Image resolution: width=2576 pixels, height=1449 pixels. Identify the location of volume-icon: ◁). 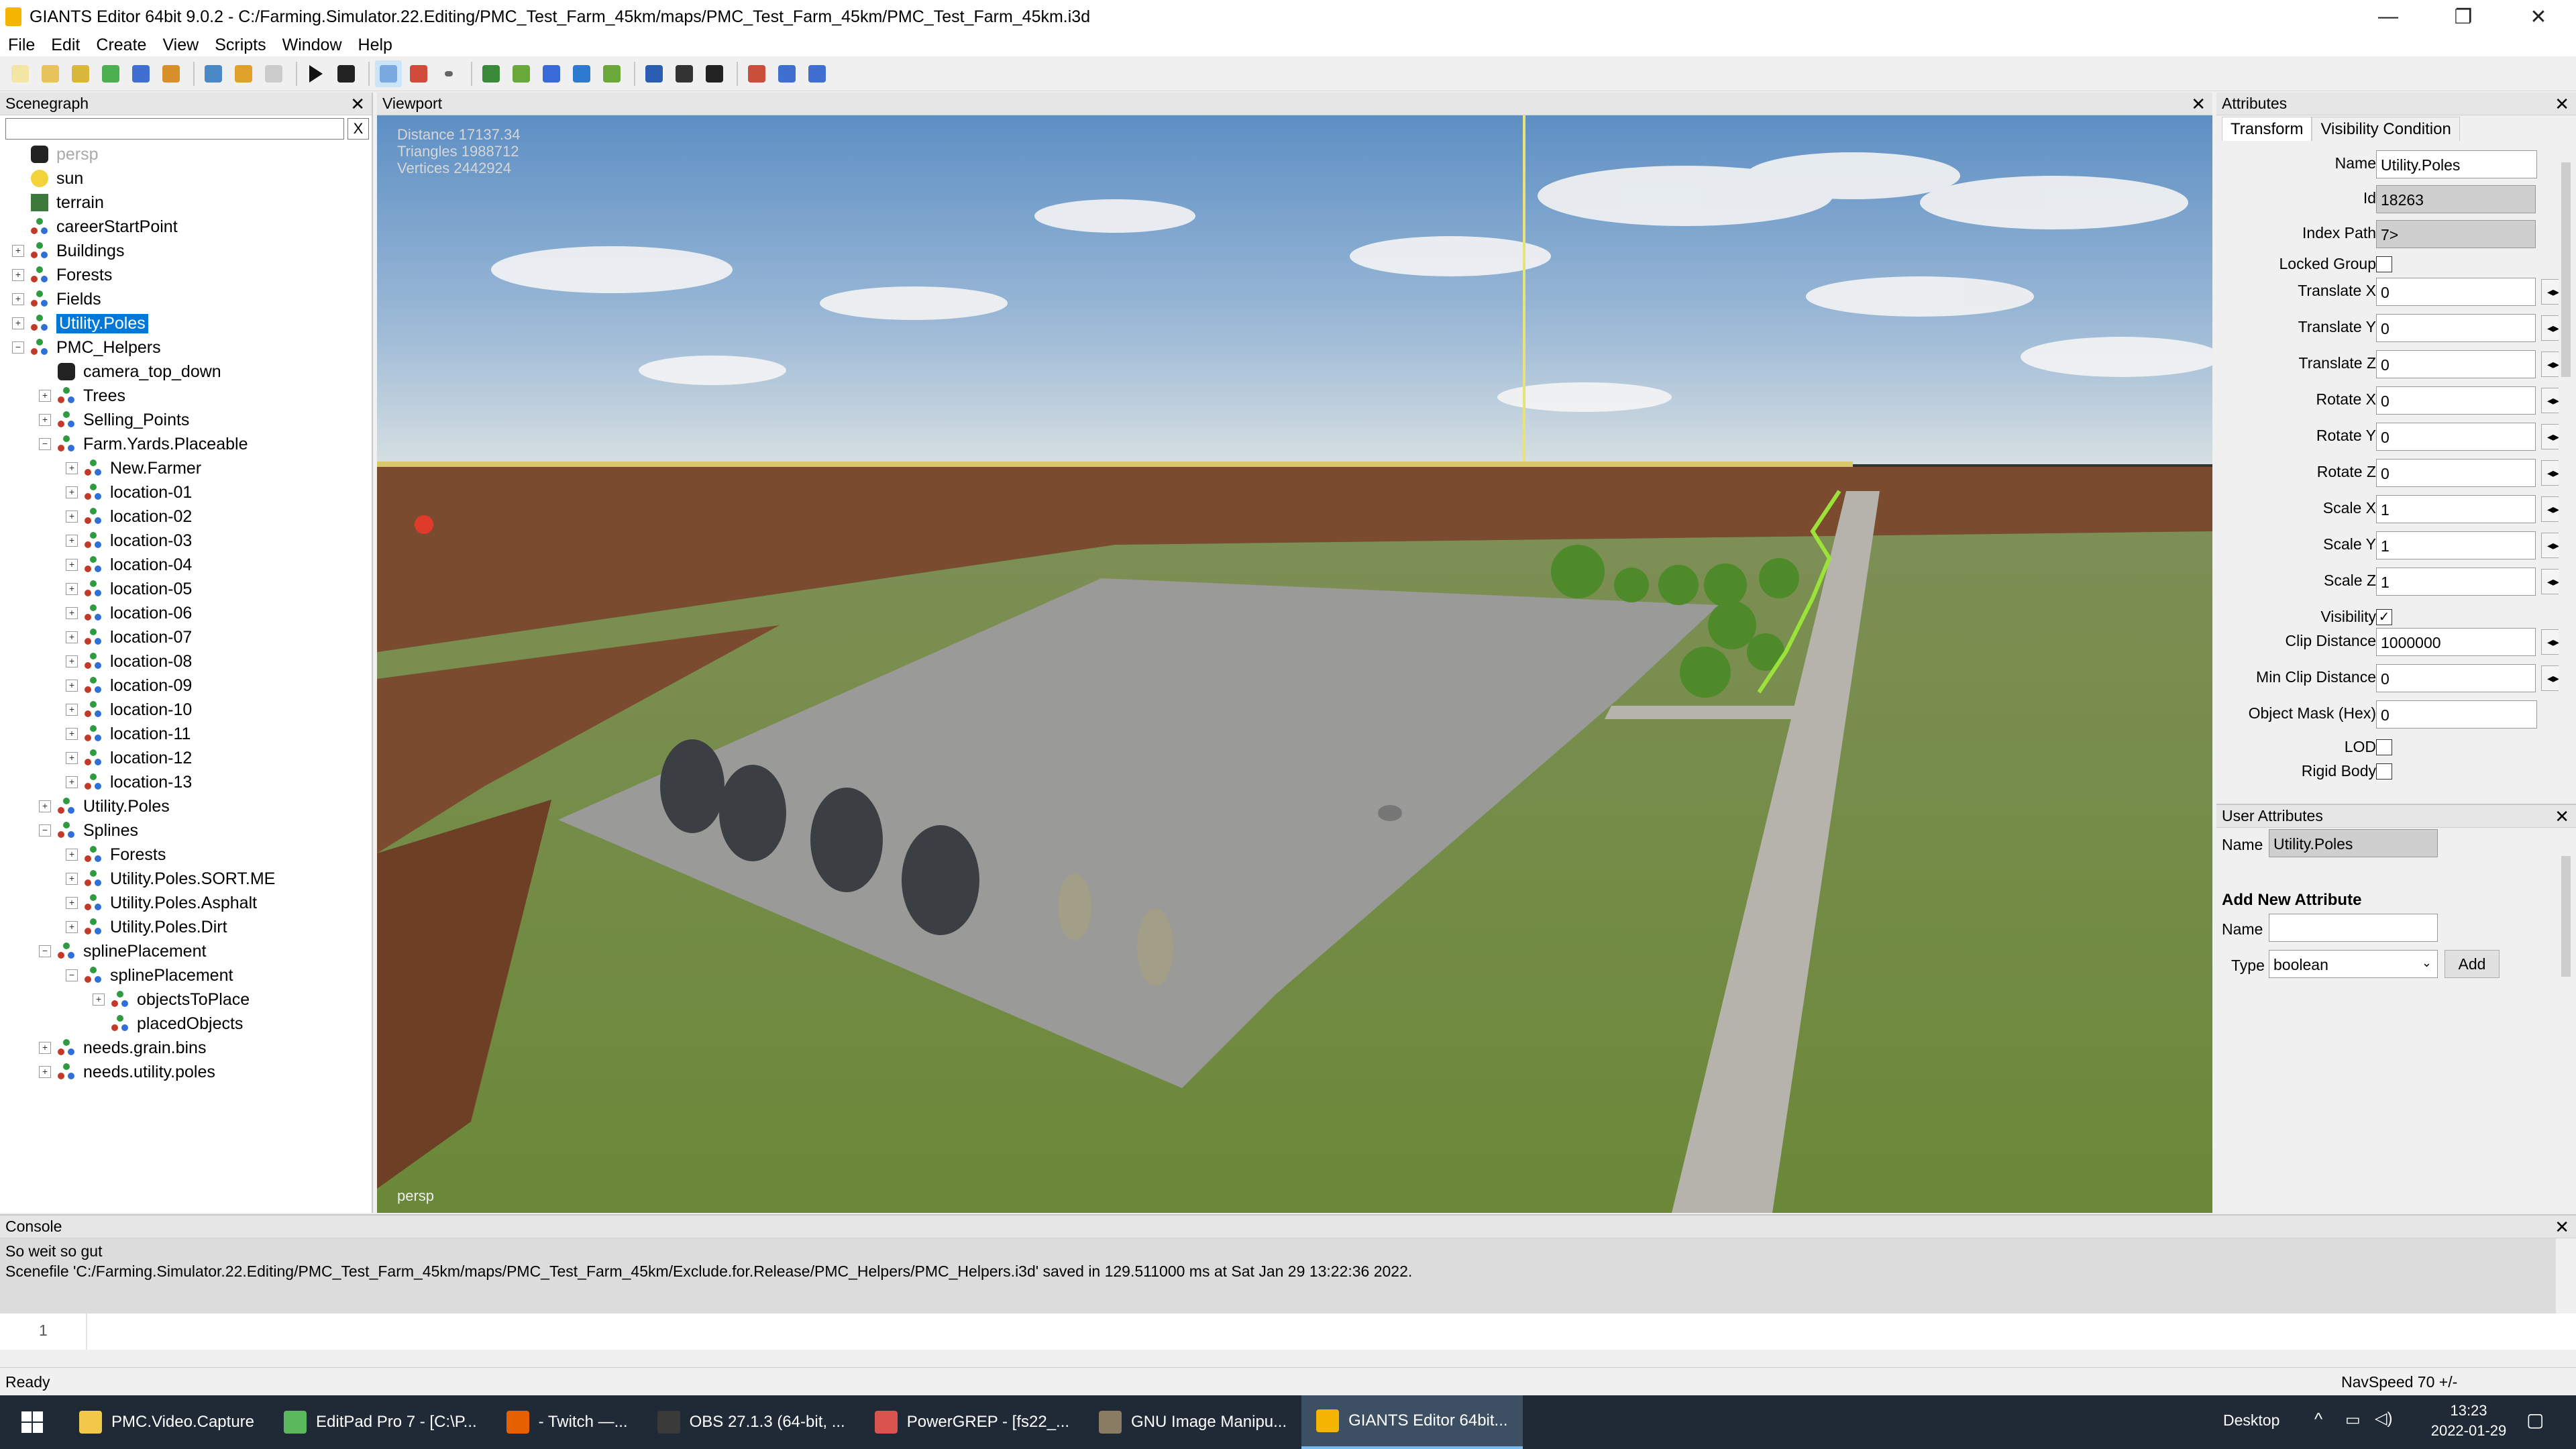
(2383, 1418).